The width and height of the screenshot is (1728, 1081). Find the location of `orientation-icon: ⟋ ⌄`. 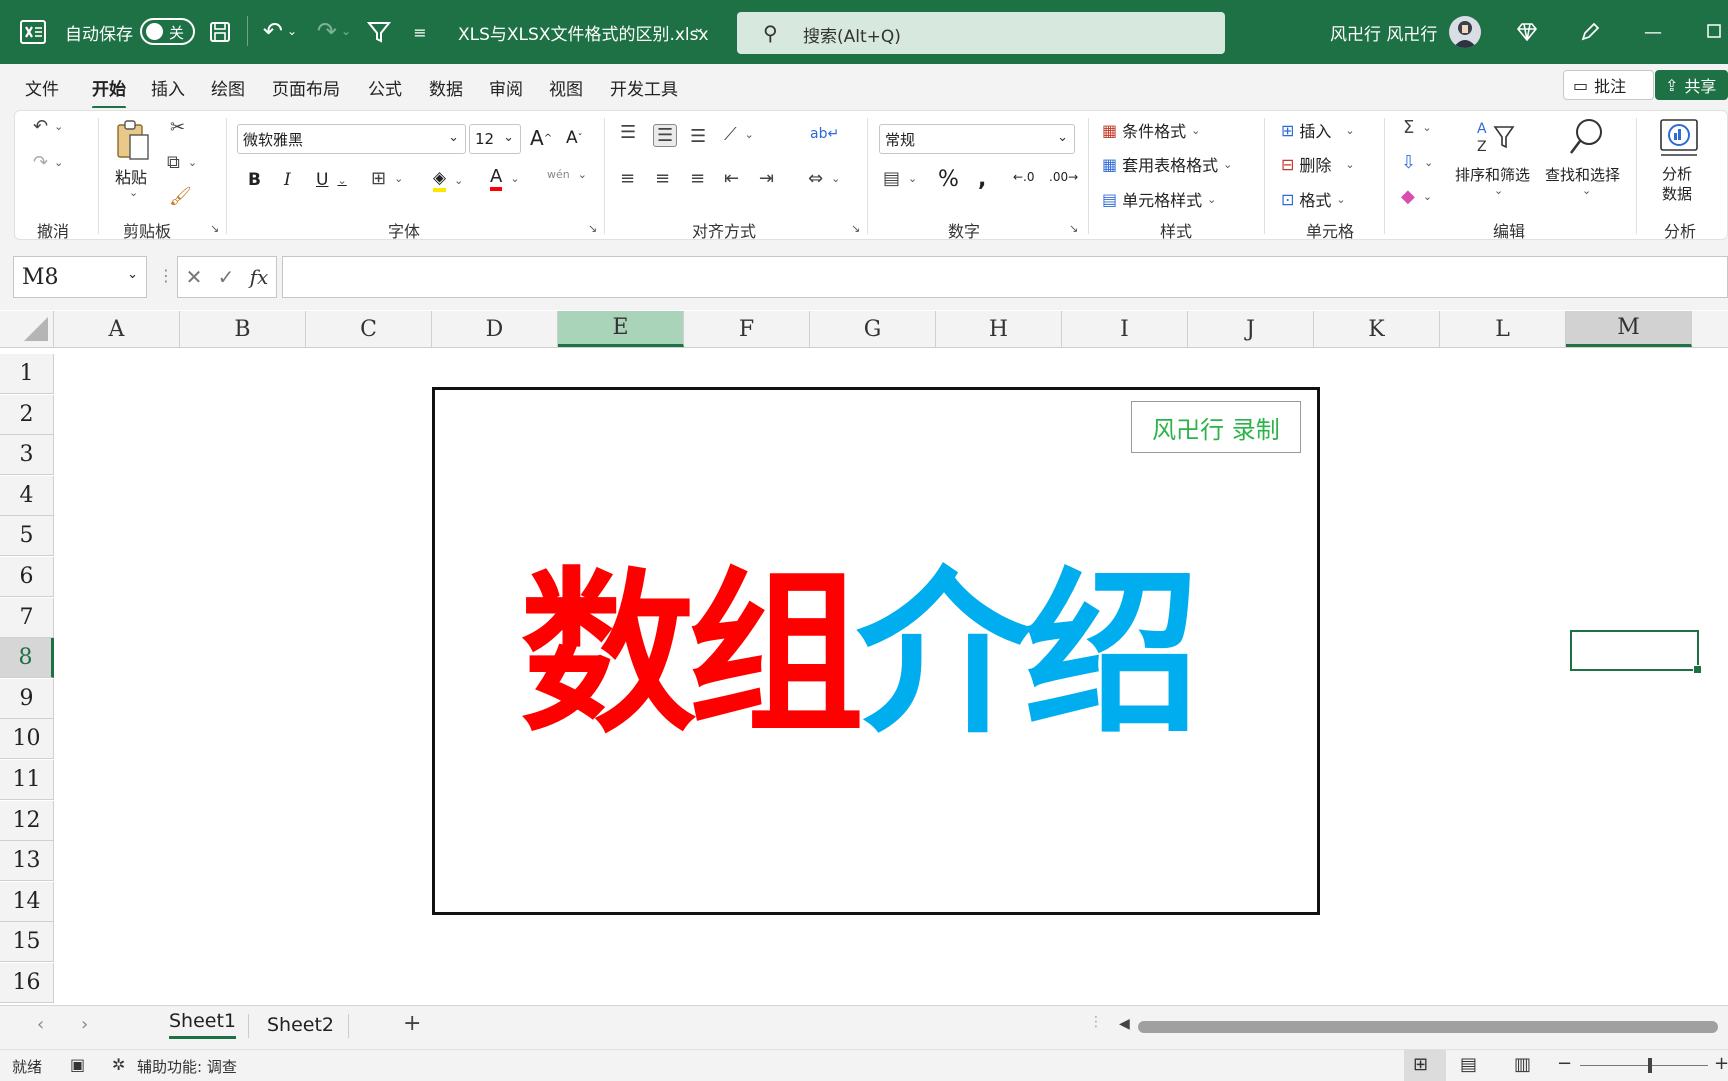

orientation-icon: ⟋ ⌄ is located at coordinates (739, 134).